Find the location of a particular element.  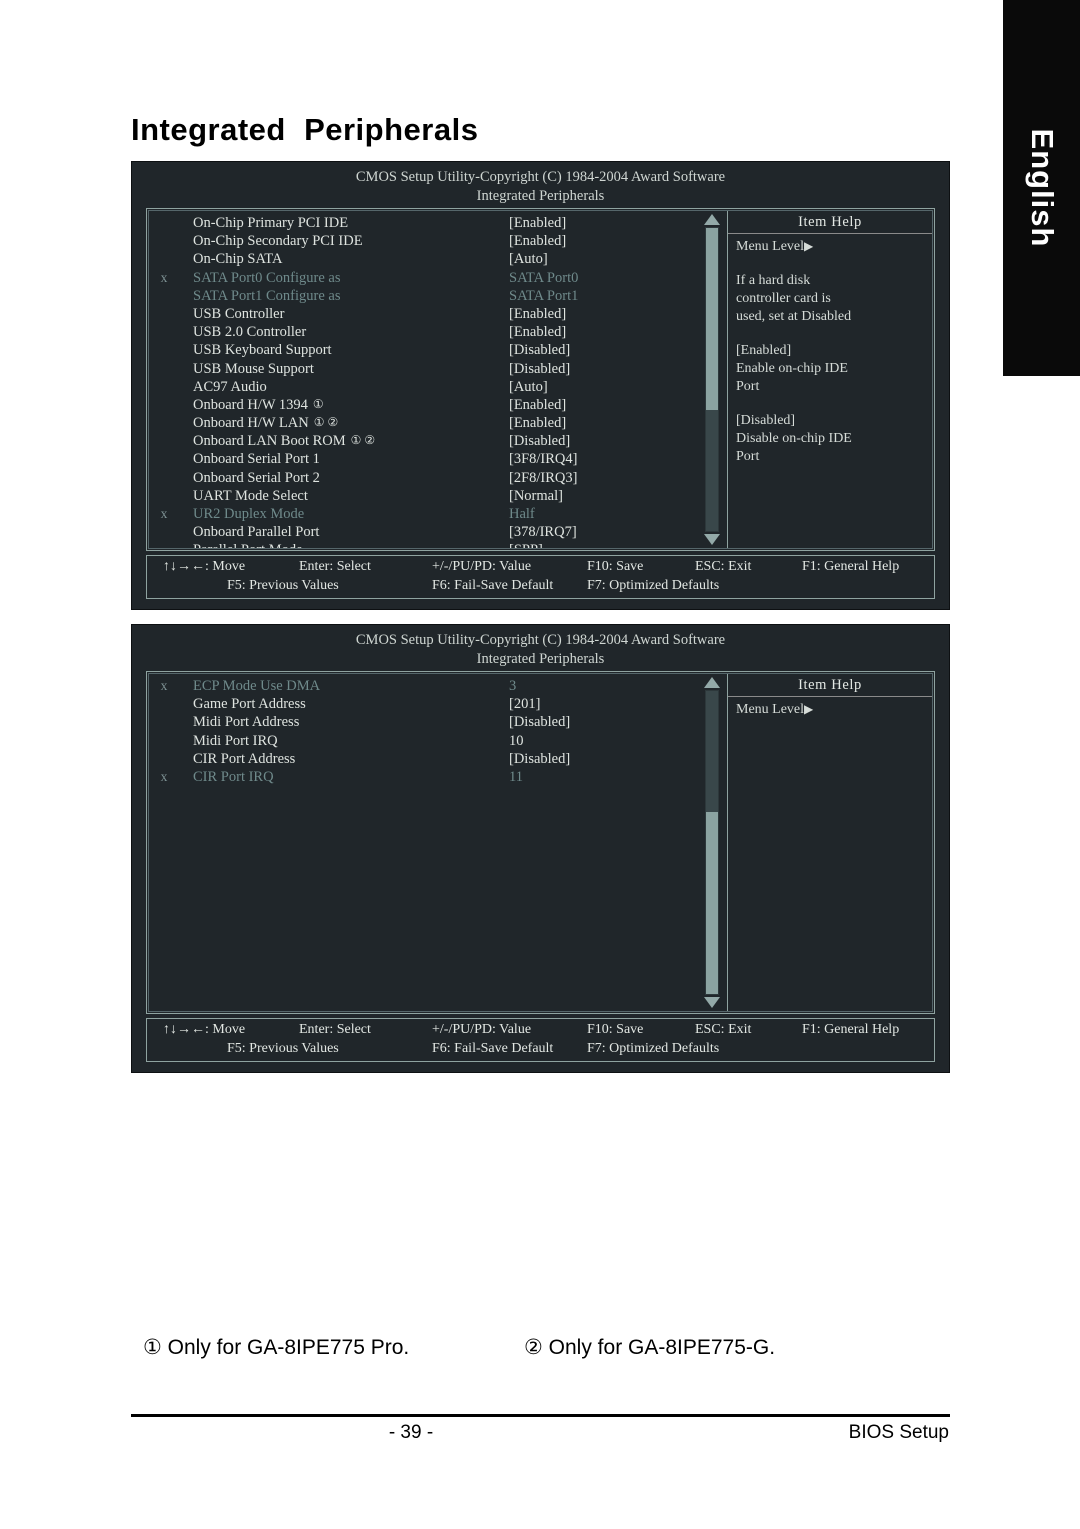

setting-row: Midi Port IRQ 10 is located at coordinates (425, 742).